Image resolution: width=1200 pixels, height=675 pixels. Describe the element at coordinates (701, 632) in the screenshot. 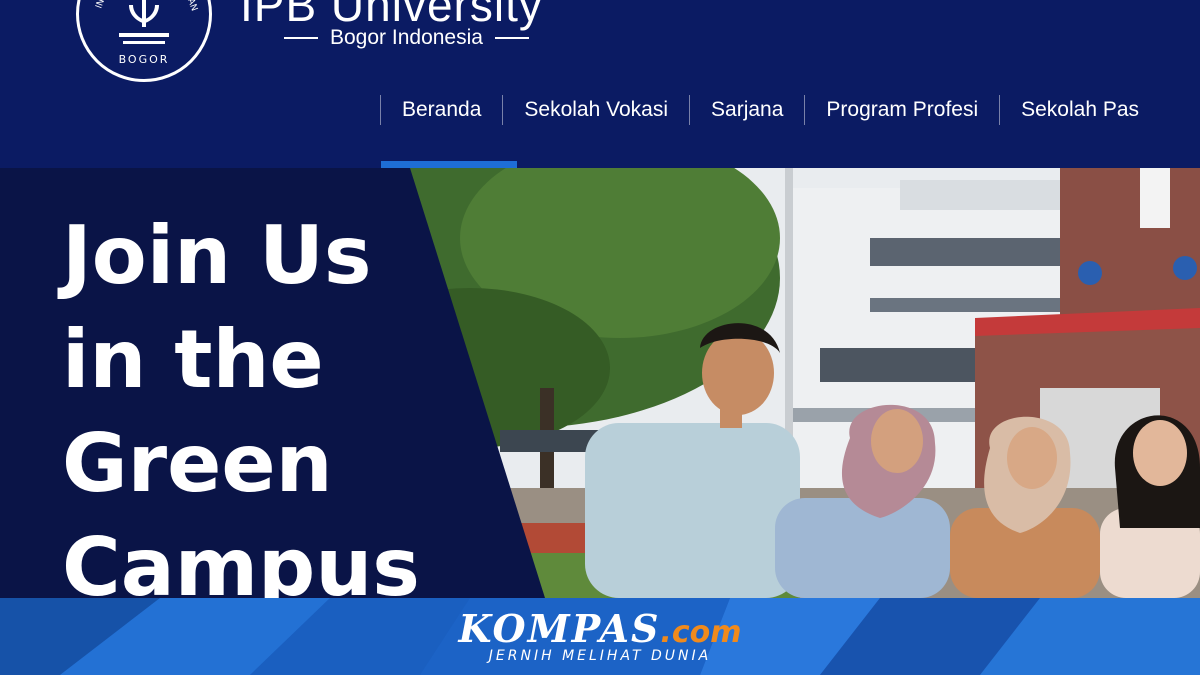

I see `kompas-domain: .com` at that location.